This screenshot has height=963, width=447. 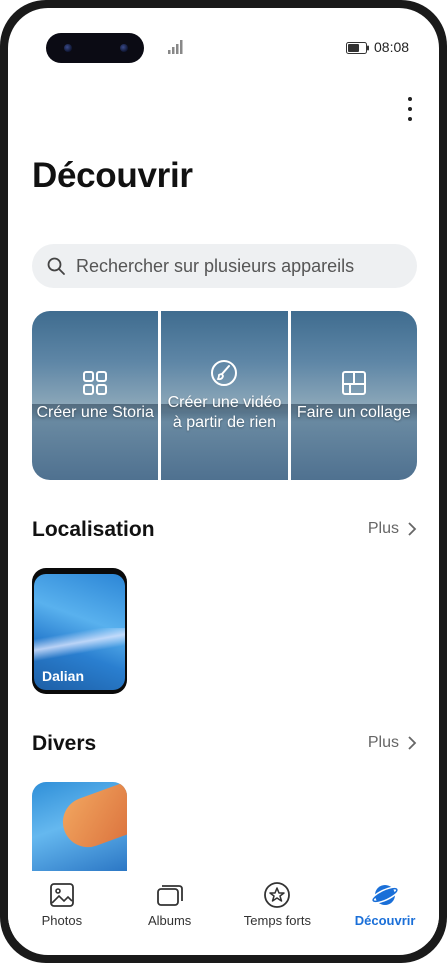 I want to click on tile-label: Faire un collage, so click(x=353, y=412).